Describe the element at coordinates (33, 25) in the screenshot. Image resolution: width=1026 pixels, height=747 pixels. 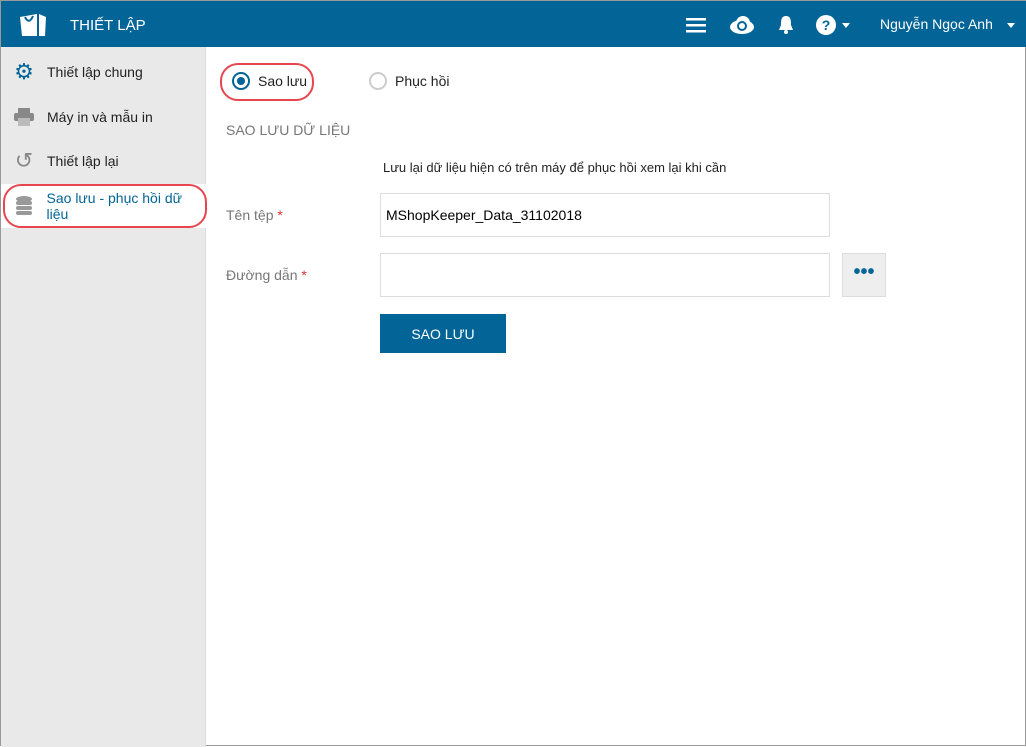
I see `shop-bag-logo-icon` at that location.